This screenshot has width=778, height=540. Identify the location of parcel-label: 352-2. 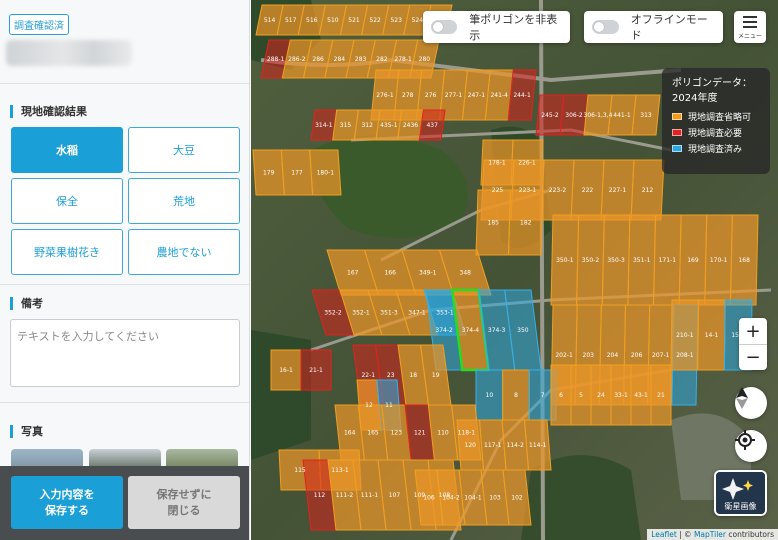
(333, 313).